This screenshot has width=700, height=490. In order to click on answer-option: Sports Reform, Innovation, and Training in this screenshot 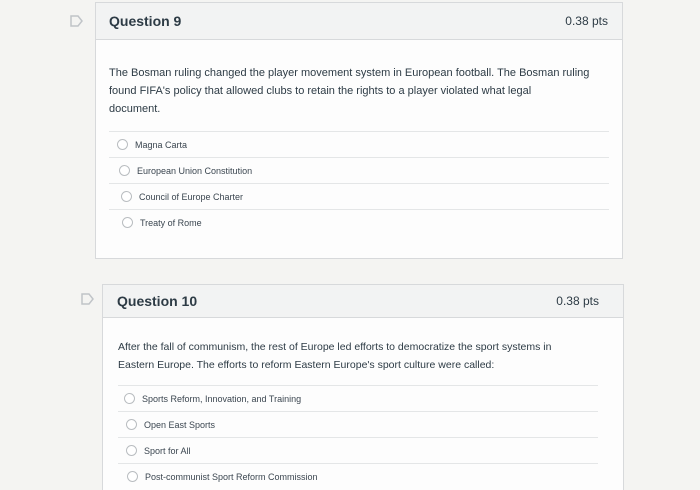, I will do `click(358, 398)`.